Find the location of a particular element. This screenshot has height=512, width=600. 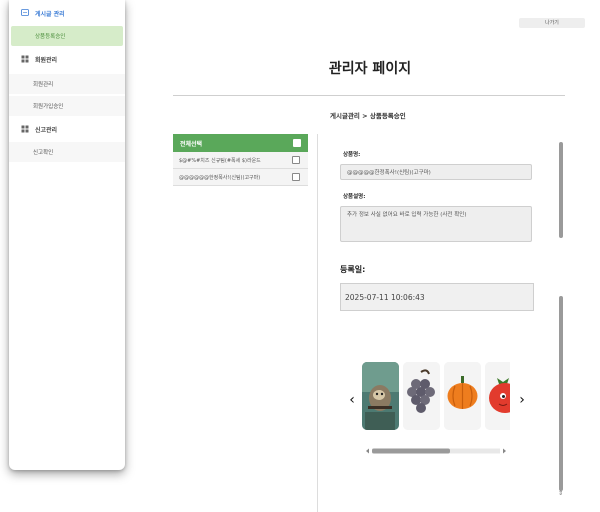

carousel-prev-button: ‹ is located at coordinates (352, 400).